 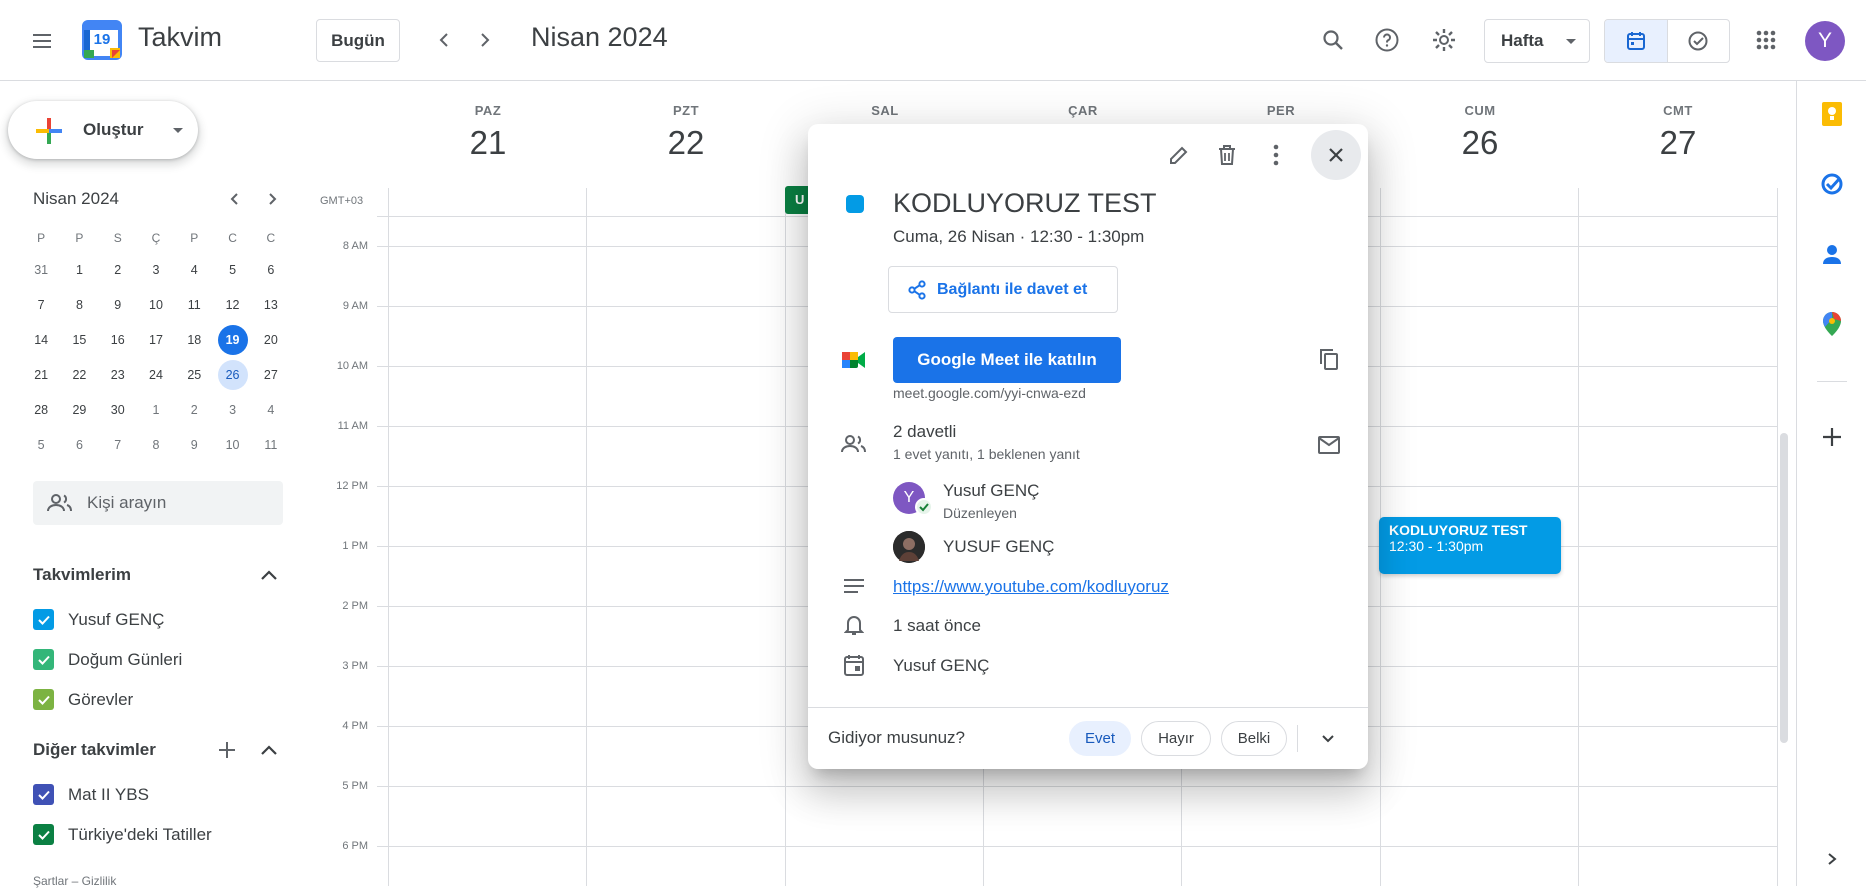 I want to click on delete-trash-icon, so click(x=1227, y=155).